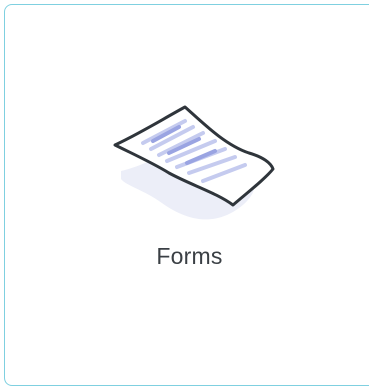 The height and width of the screenshot is (386, 369). I want to click on card-label: Forms, so click(189, 256).